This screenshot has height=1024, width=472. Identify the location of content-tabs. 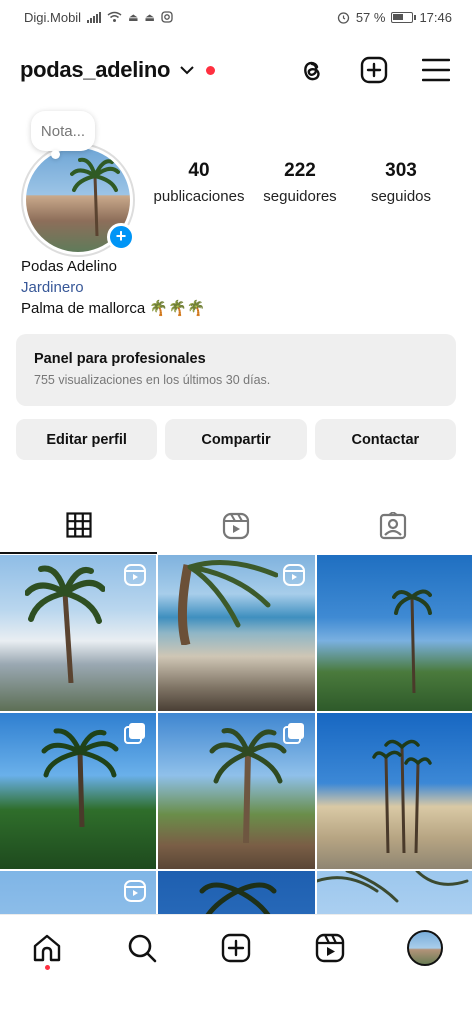
(236, 526).